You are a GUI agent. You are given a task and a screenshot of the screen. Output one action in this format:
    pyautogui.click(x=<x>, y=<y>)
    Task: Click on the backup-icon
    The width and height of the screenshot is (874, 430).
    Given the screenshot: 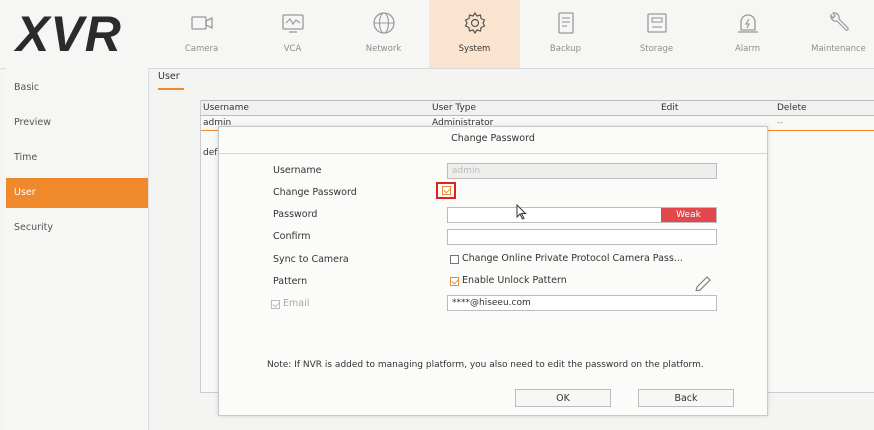 What is the action you would take?
    pyautogui.click(x=566, y=23)
    